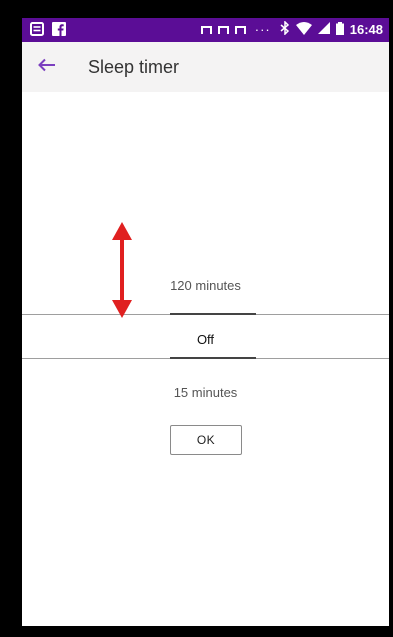 This screenshot has width=393, height=637. What do you see at coordinates (37, 29) in the screenshot?
I see `notes-icon` at bounding box center [37, 29].